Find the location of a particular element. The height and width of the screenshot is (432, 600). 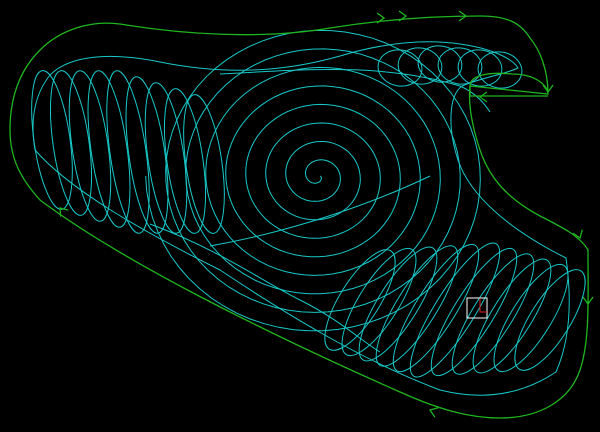

top-loop is located at coordinates (480, 68).